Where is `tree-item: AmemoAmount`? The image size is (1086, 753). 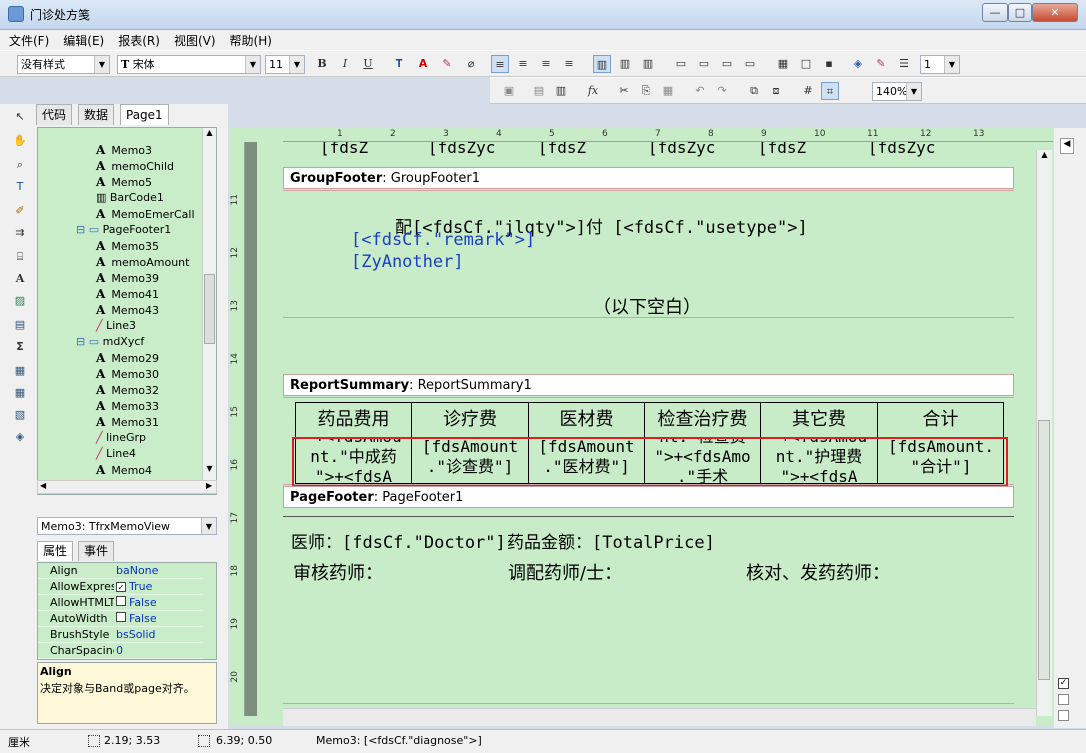 tree-item: AmemoAmount is located at coordinates (142, 262).